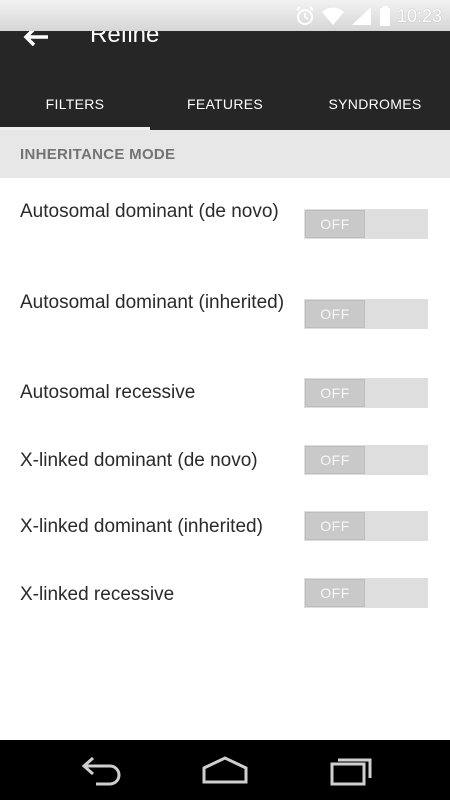 The image size is (450, 800). Describe the element at coordinates (225, 315) in the screenshot. I see `filter-row: Autosomal dominant (inherited) OFF` at that location.